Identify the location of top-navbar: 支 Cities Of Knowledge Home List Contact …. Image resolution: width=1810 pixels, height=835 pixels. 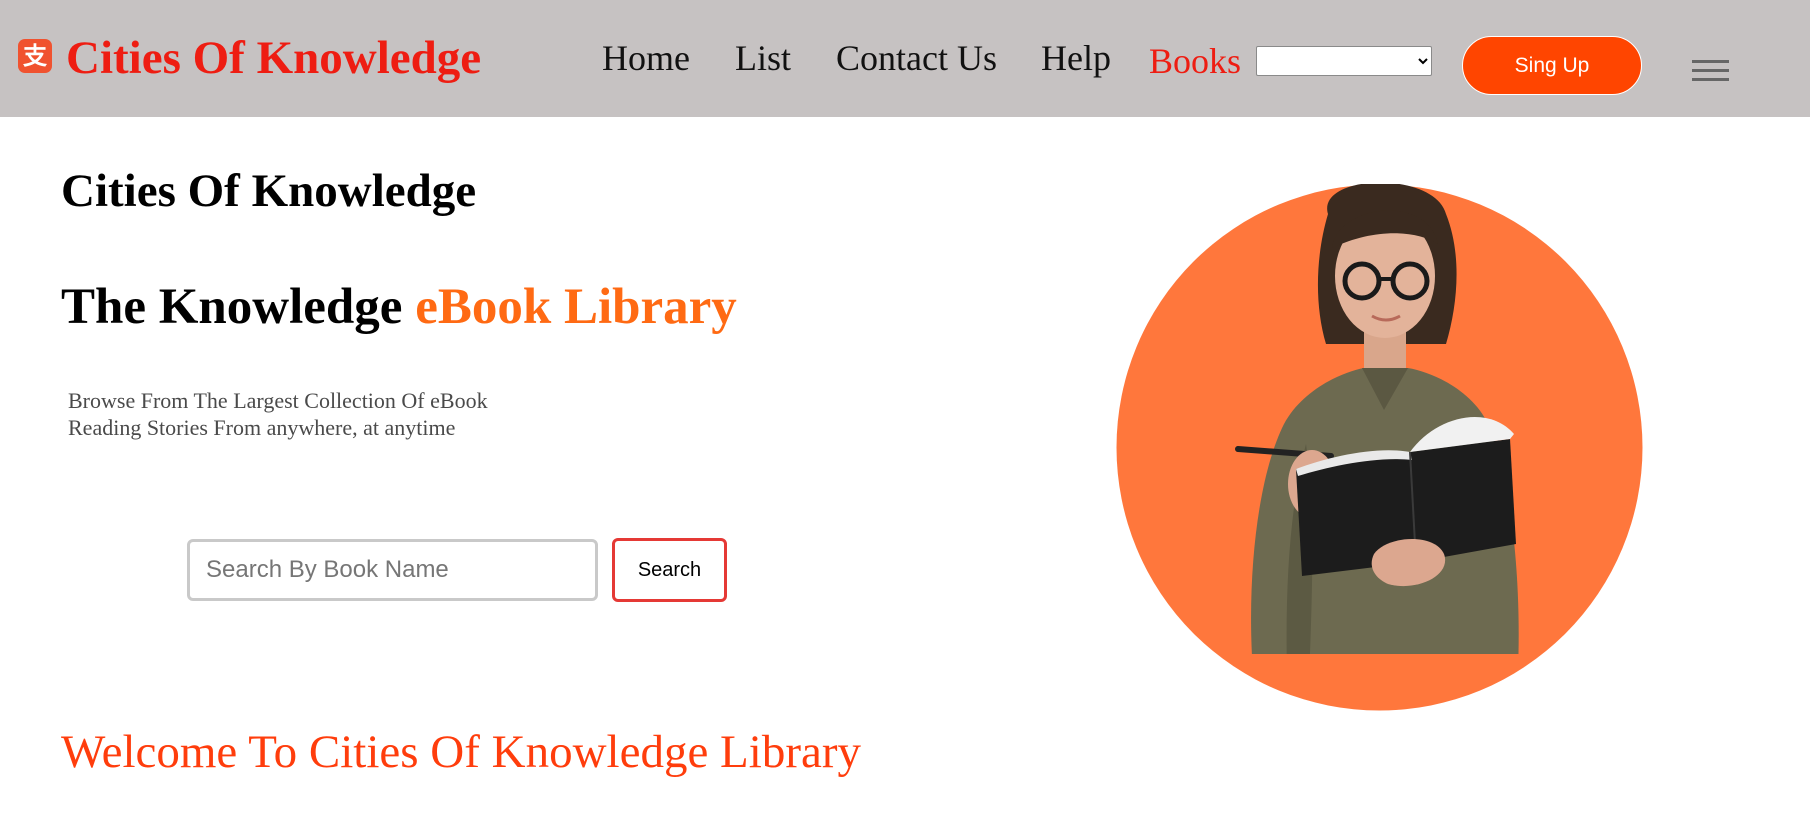
(905, 58).